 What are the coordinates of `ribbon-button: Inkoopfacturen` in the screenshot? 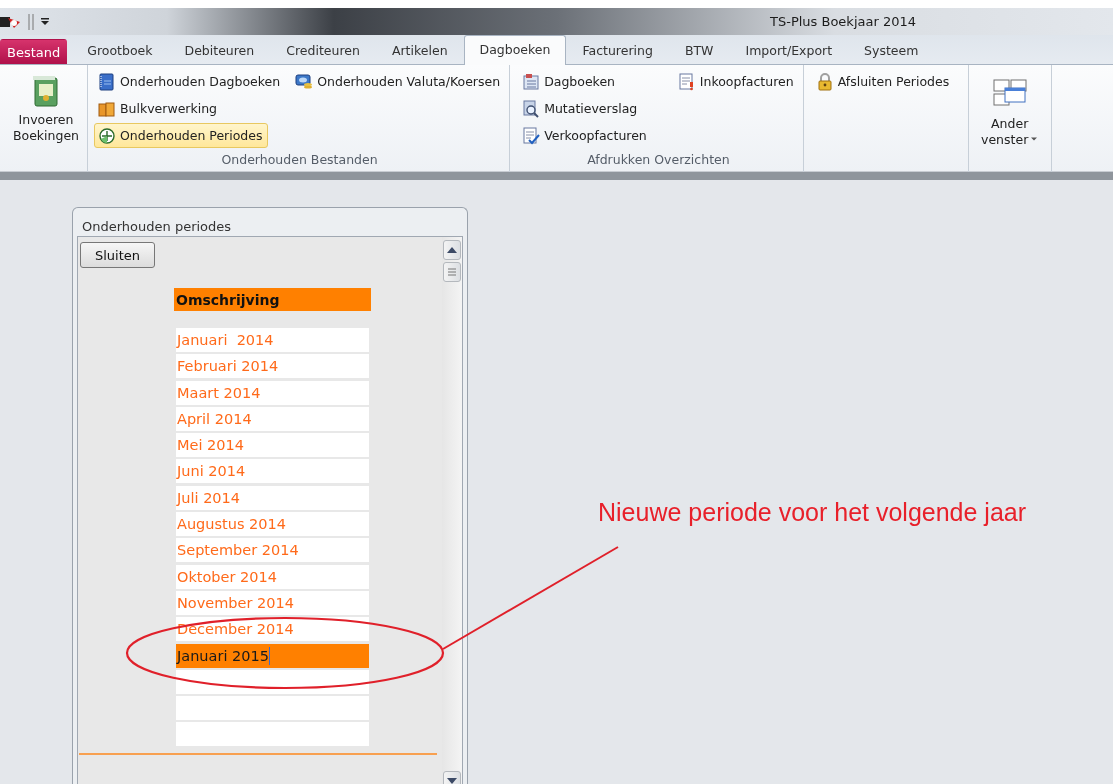 It's located at (736, 81).